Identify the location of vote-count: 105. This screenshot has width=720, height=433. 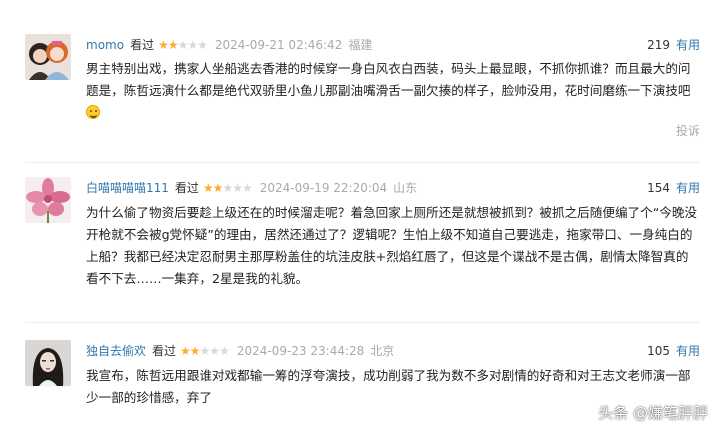
(658, 351).